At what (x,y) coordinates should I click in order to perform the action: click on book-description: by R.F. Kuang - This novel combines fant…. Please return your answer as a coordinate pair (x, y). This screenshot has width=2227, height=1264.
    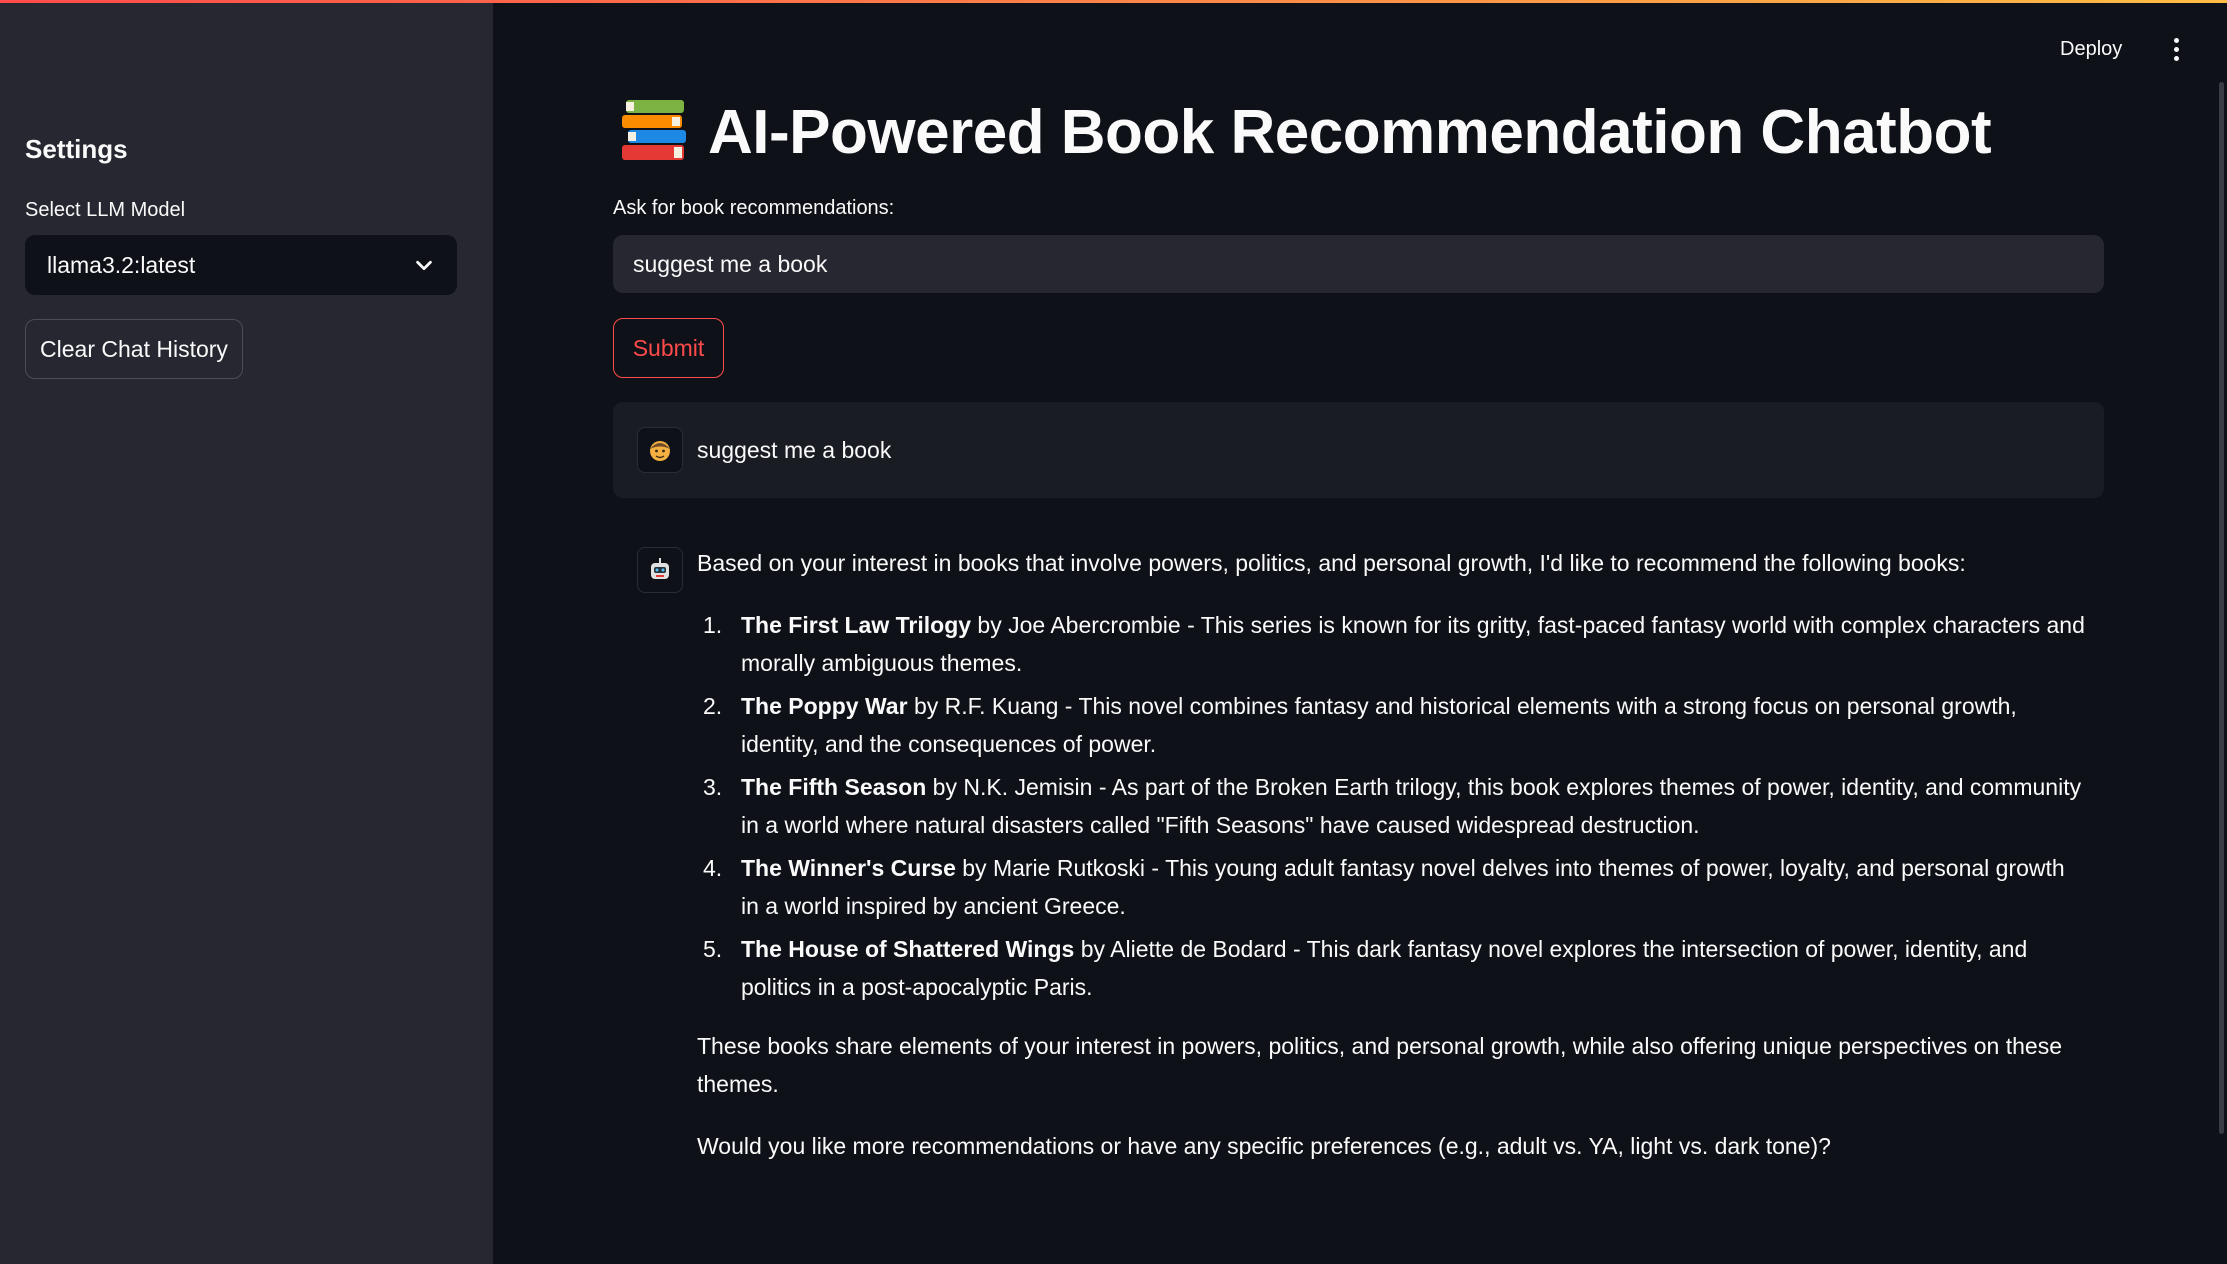
    Looking at the image, I should click on (1379, 725).